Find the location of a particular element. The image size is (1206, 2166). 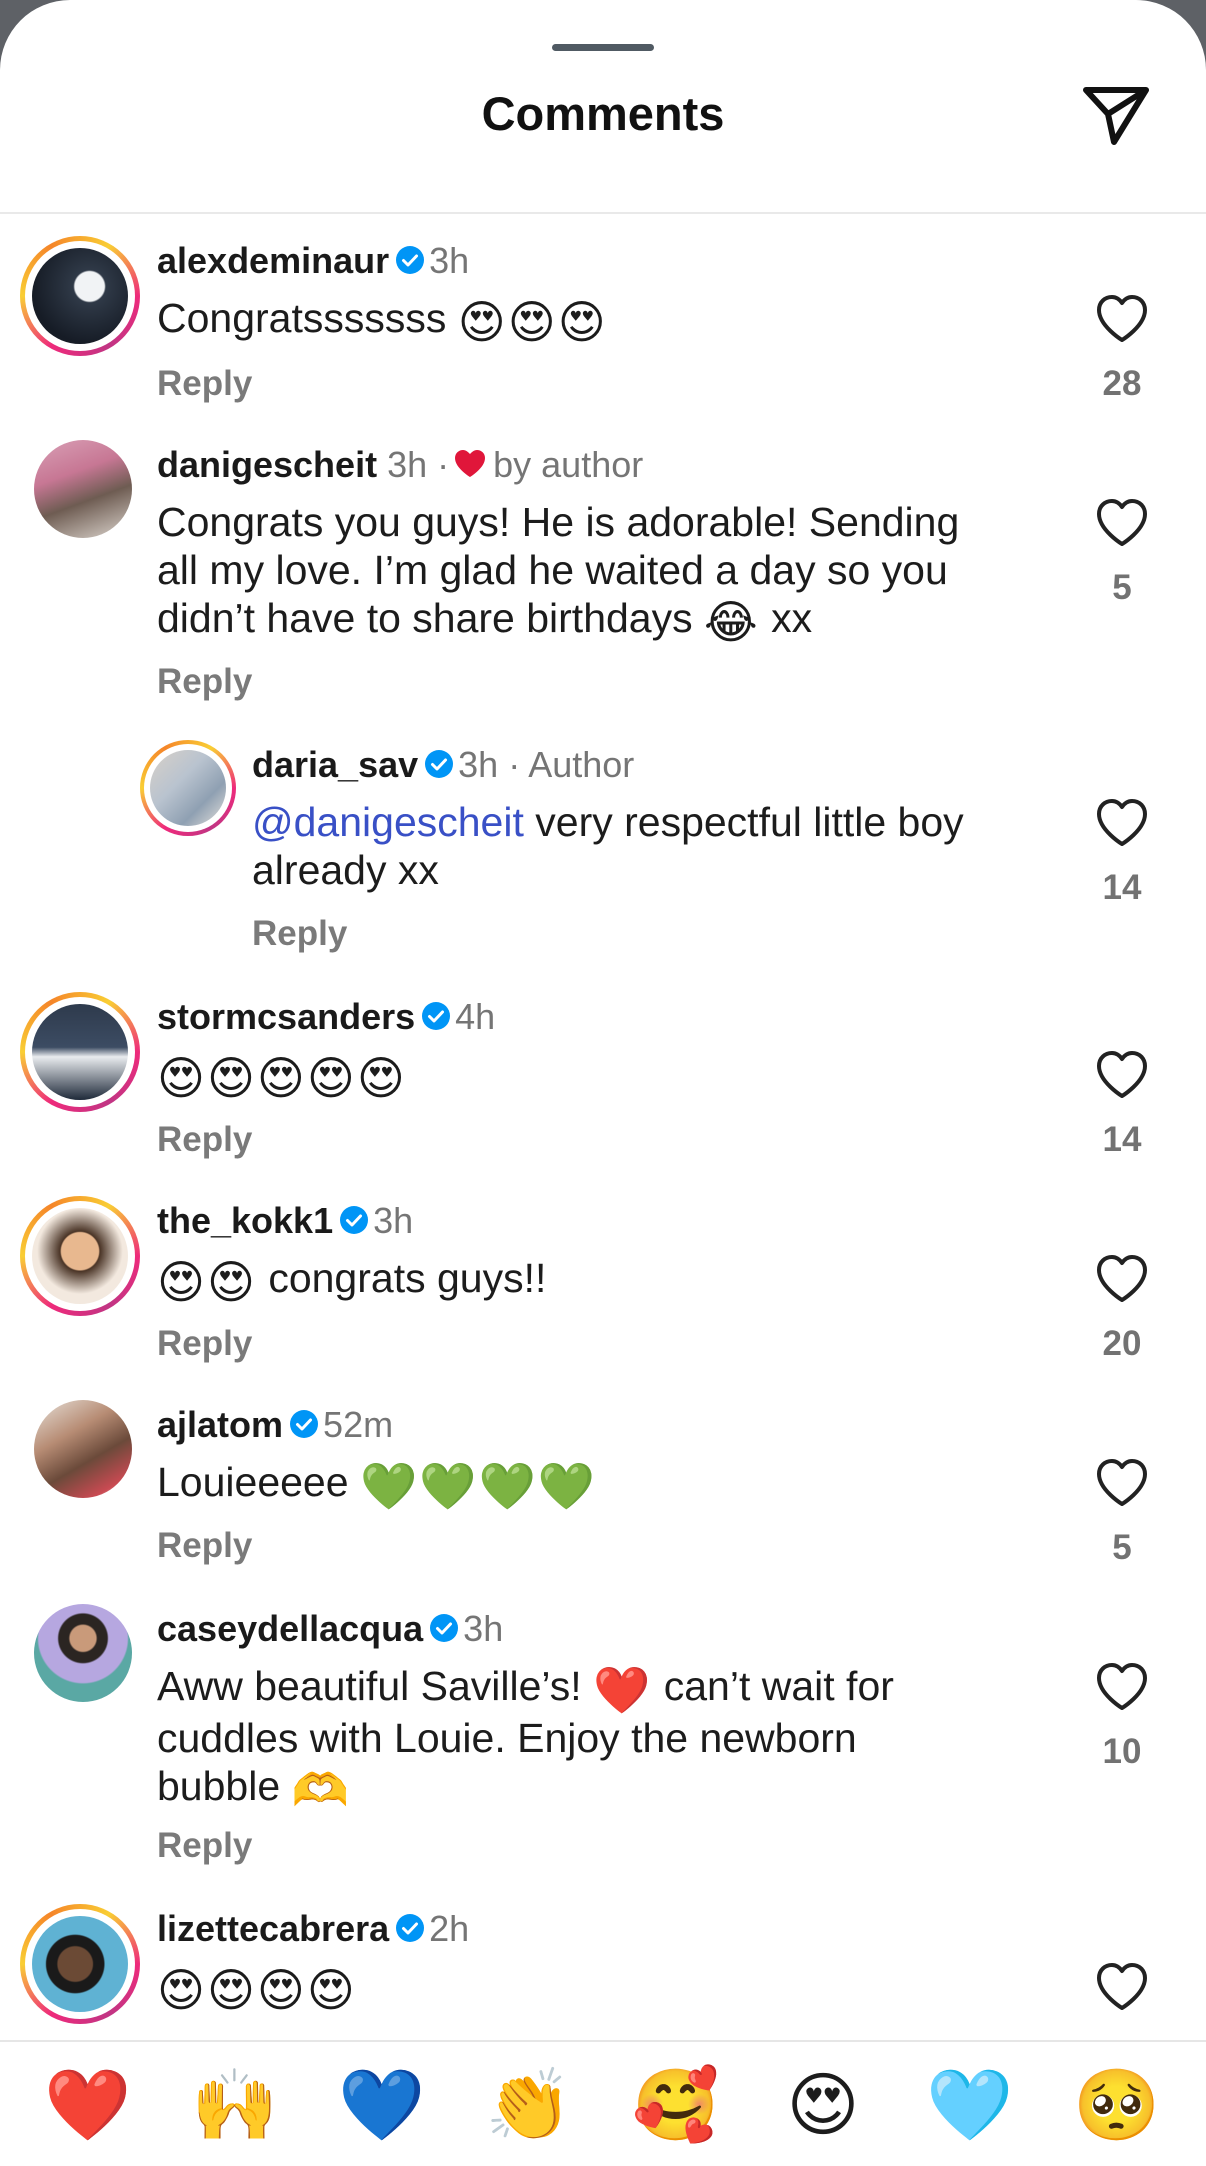

reaction-light-blue-heart: 🩵 is located at coordinates (970, 2105).